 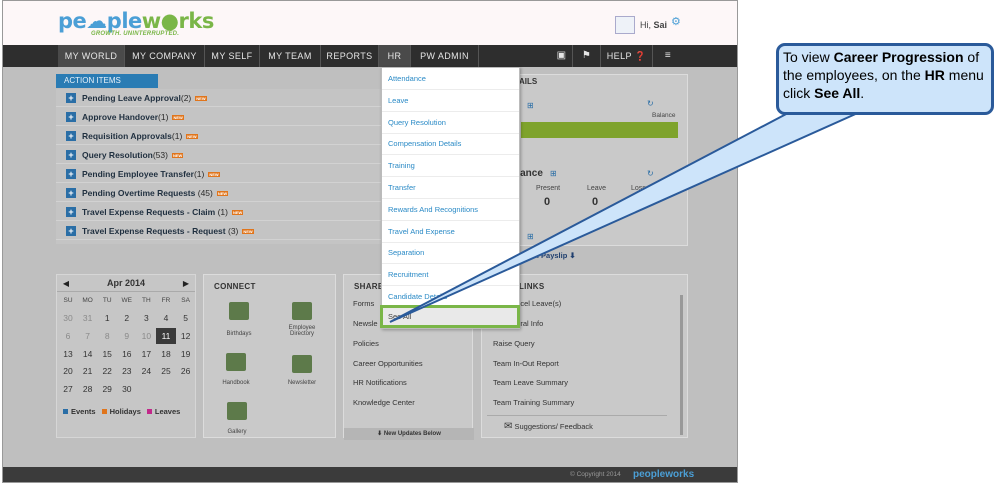 What do you see at coordinates (154, 231) in the screenshot?
I see `action-item-label: Travel Expense Requests - Request` at bounding box center [154, 231].